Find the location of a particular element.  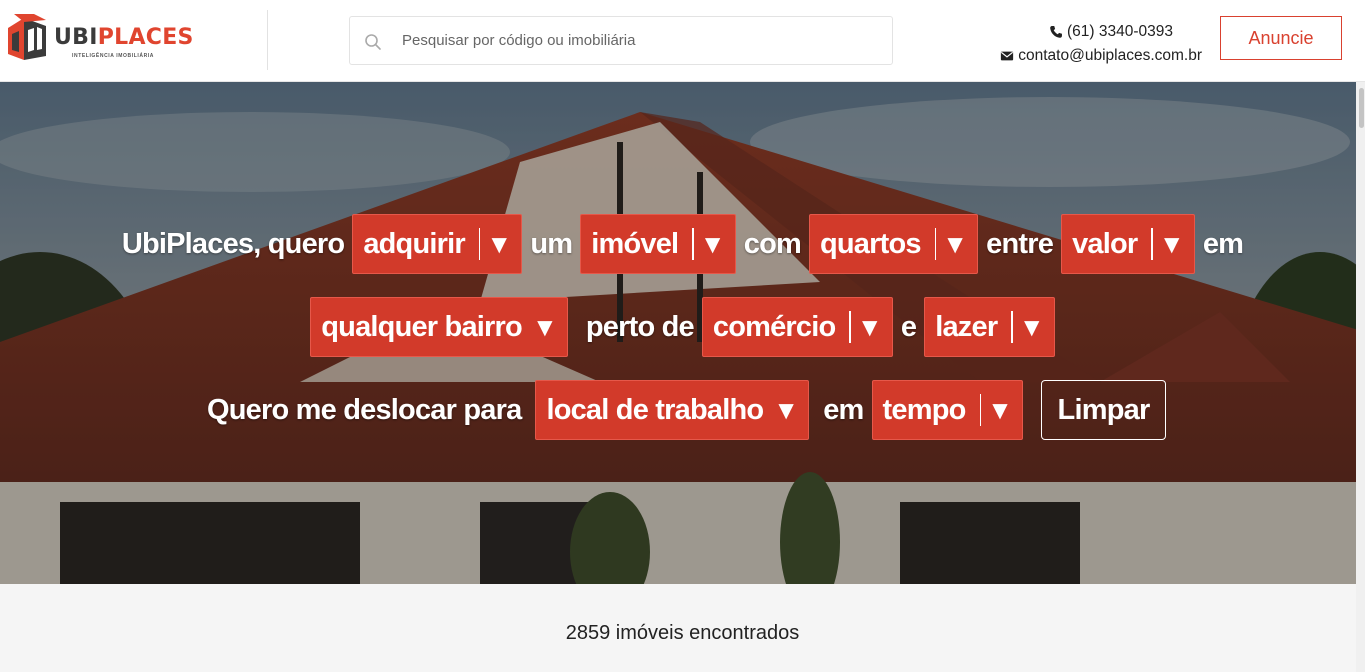

clear-button: Limpar is located at coordinates (1103, 410).